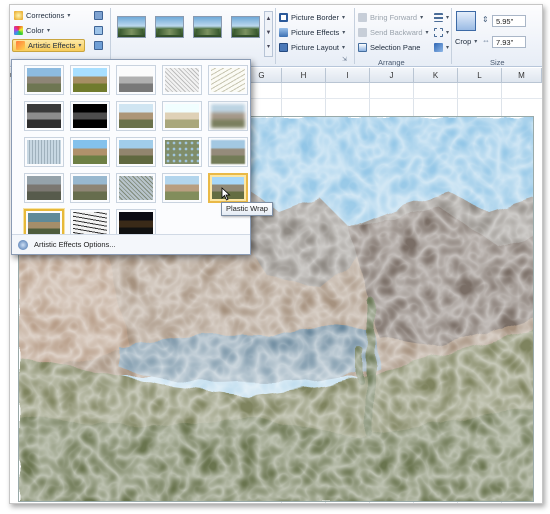  I want to click on effect-line-drawing, so click(228, 80).